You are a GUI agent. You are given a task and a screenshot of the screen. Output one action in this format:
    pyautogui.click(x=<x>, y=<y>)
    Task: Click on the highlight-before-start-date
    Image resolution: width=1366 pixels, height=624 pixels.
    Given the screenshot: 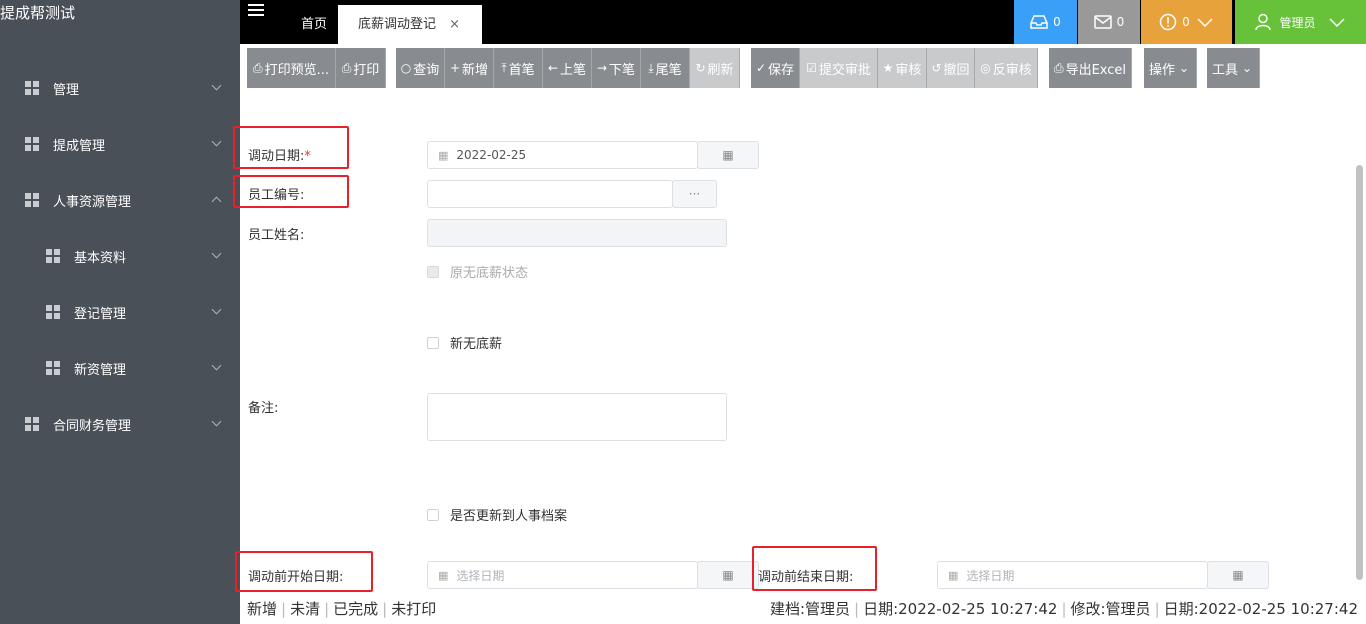 What is the action you would take?
    pyautogui.click(x=304, y=571)
    